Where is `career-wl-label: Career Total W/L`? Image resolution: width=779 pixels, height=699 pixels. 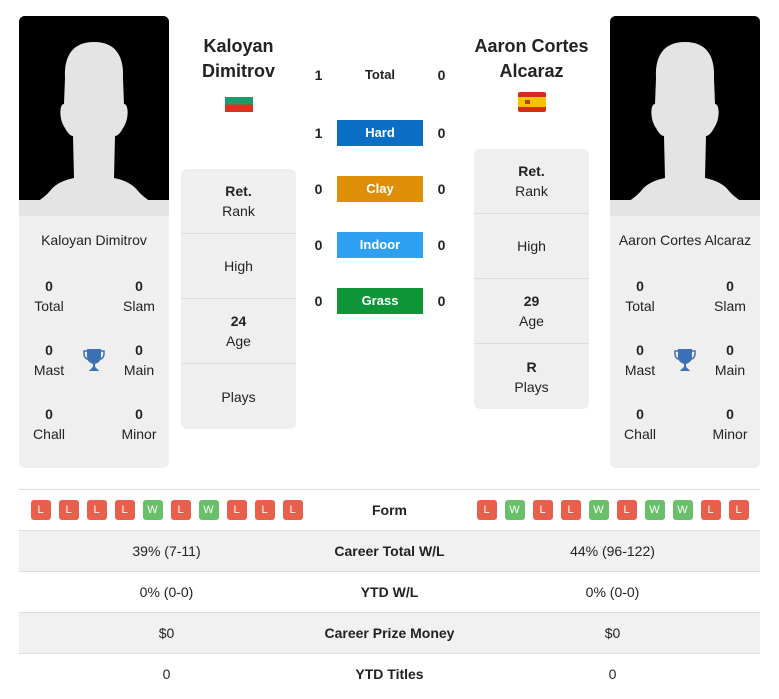 career-wl-label: Career Total W/L is located at coordinates (389, 551).